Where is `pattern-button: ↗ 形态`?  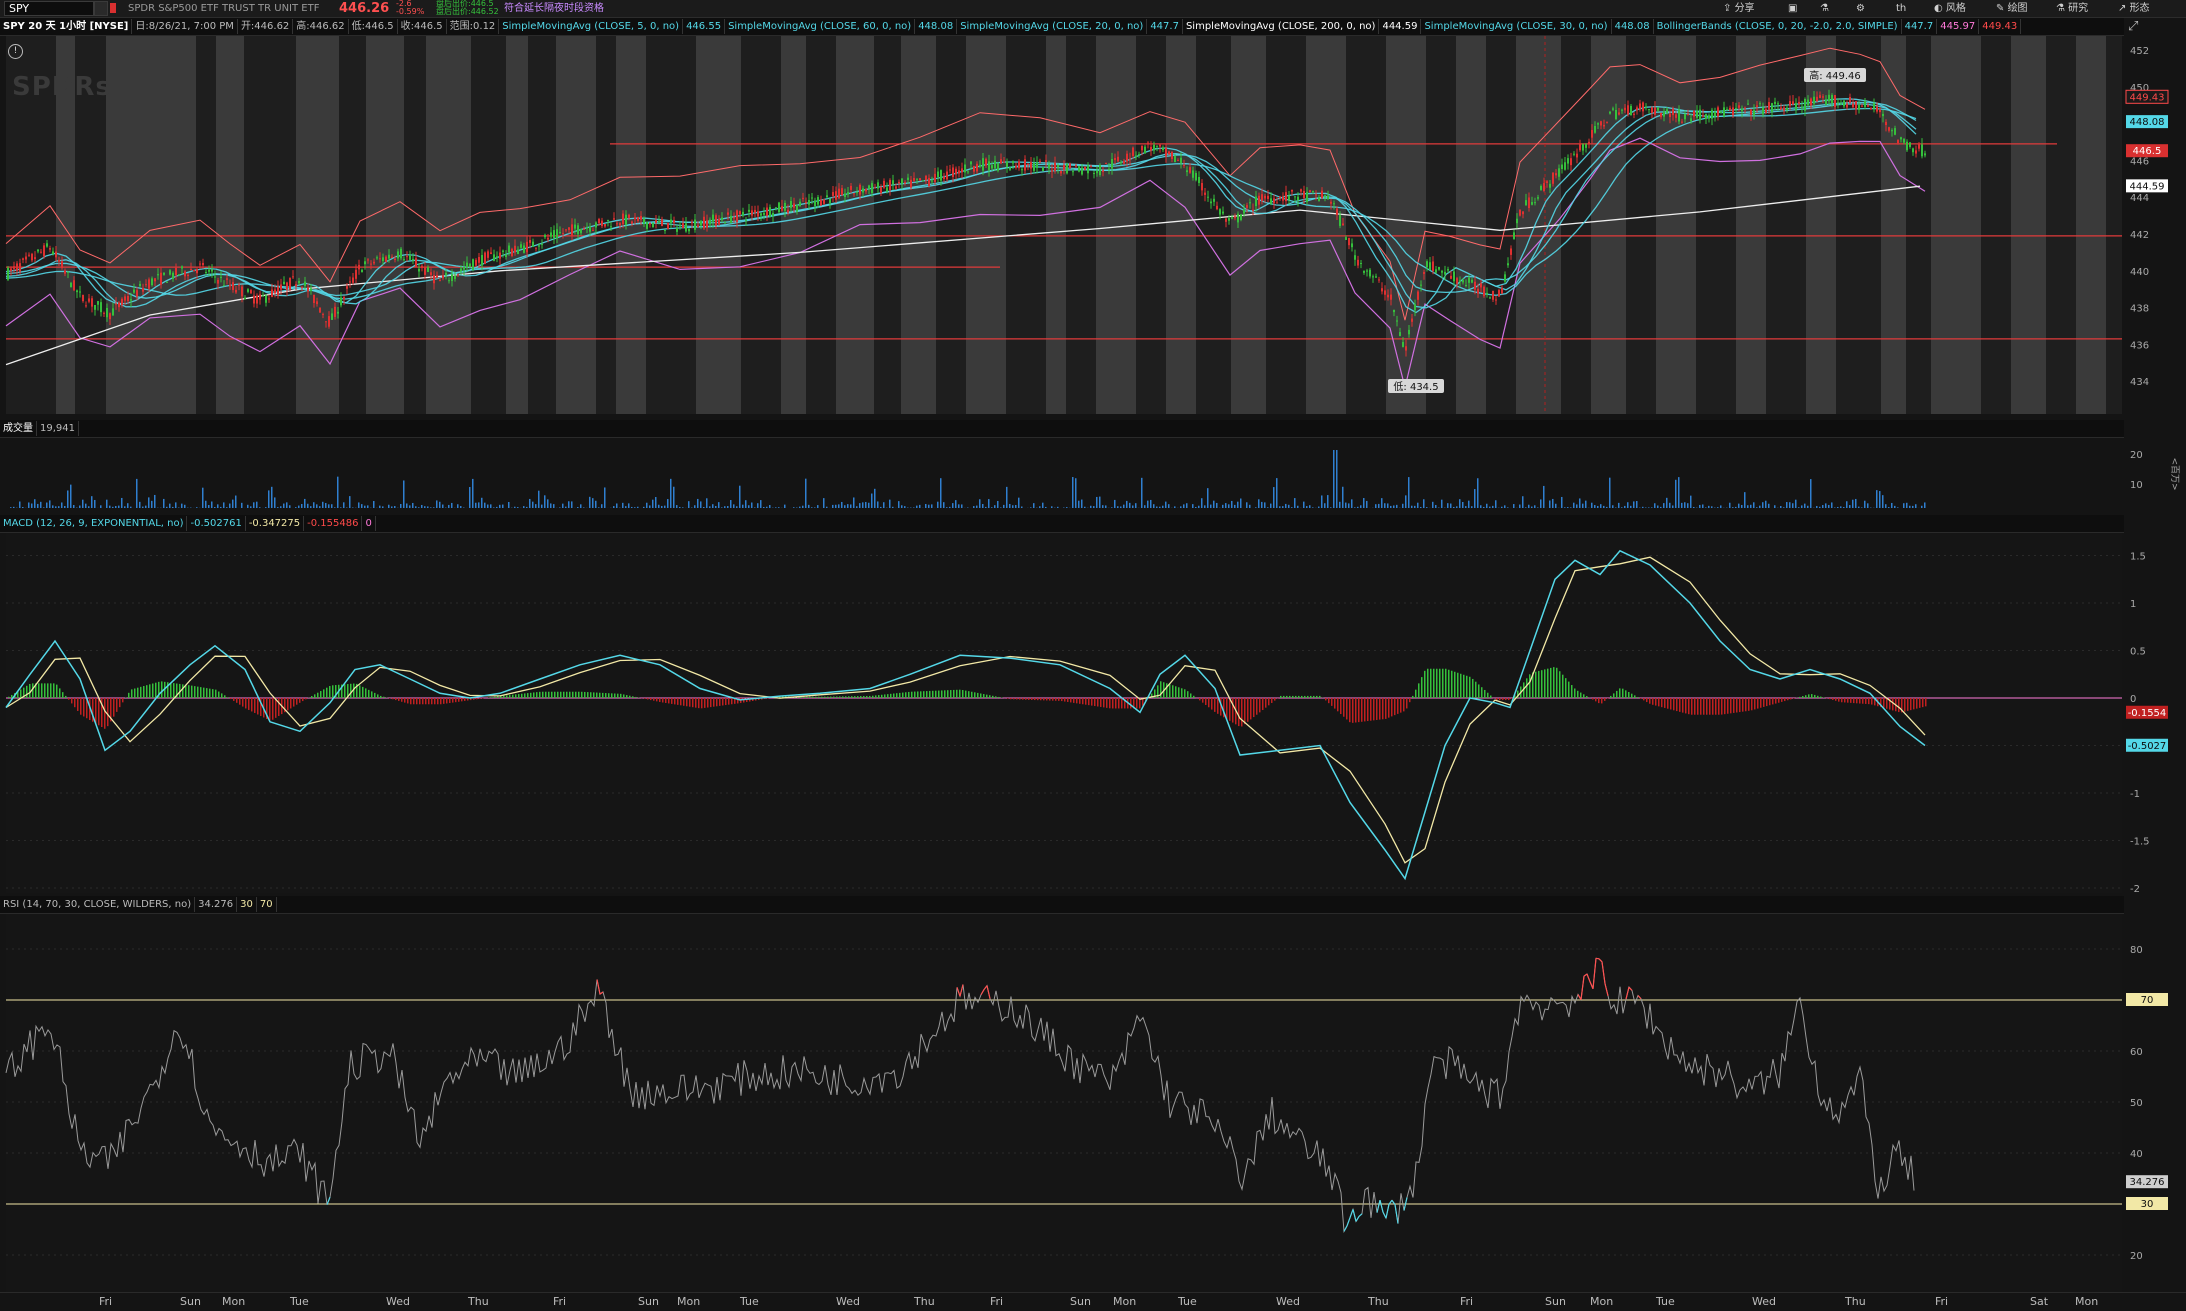
pattern-button: ↗ 形态 is located at coordinates (2134, 8).